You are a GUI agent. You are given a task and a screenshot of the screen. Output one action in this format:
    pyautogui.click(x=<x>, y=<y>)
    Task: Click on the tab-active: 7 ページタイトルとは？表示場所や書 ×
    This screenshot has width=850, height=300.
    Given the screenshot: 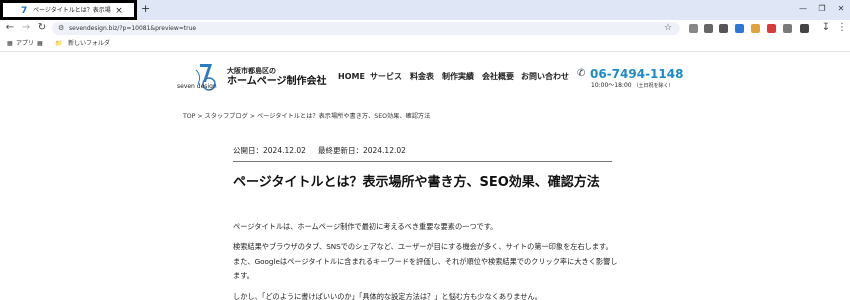 What is the action you would take?
    pyautogui.click(x=68, y=10)
    